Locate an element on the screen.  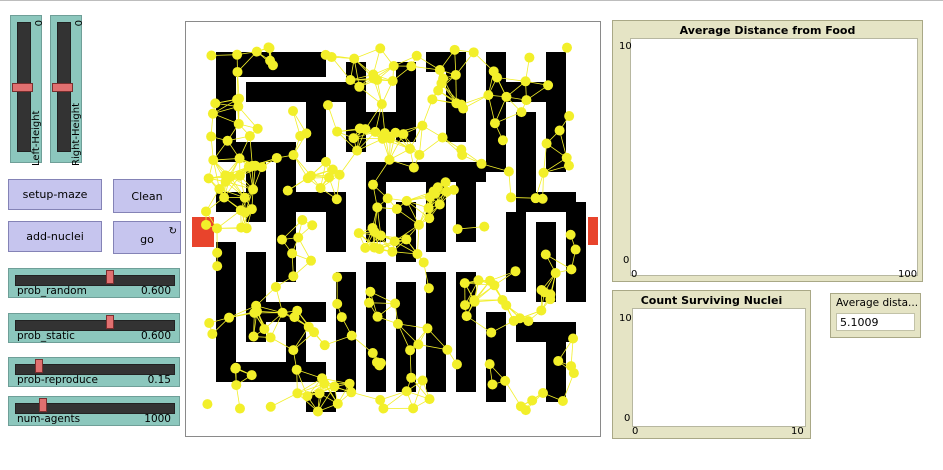
prob-random-slider: prob_random 0.600 is located at coordinates (94, 283).